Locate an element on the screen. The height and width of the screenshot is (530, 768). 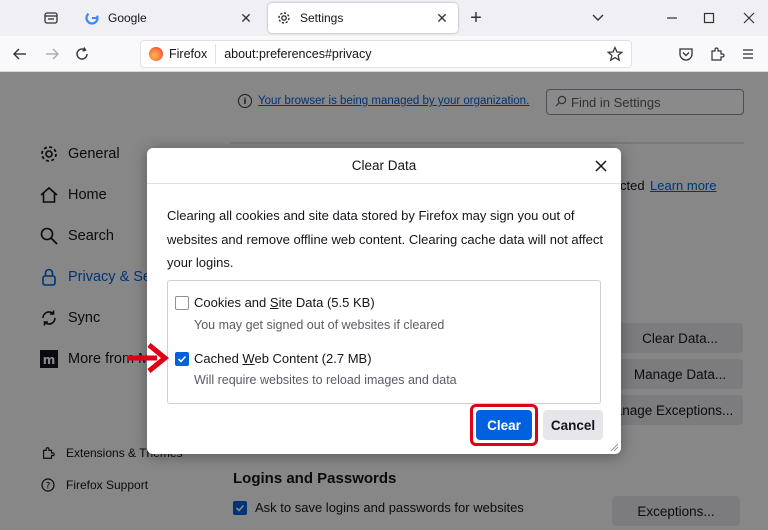
clear-button: Clear is located at coordinates (504, 425).